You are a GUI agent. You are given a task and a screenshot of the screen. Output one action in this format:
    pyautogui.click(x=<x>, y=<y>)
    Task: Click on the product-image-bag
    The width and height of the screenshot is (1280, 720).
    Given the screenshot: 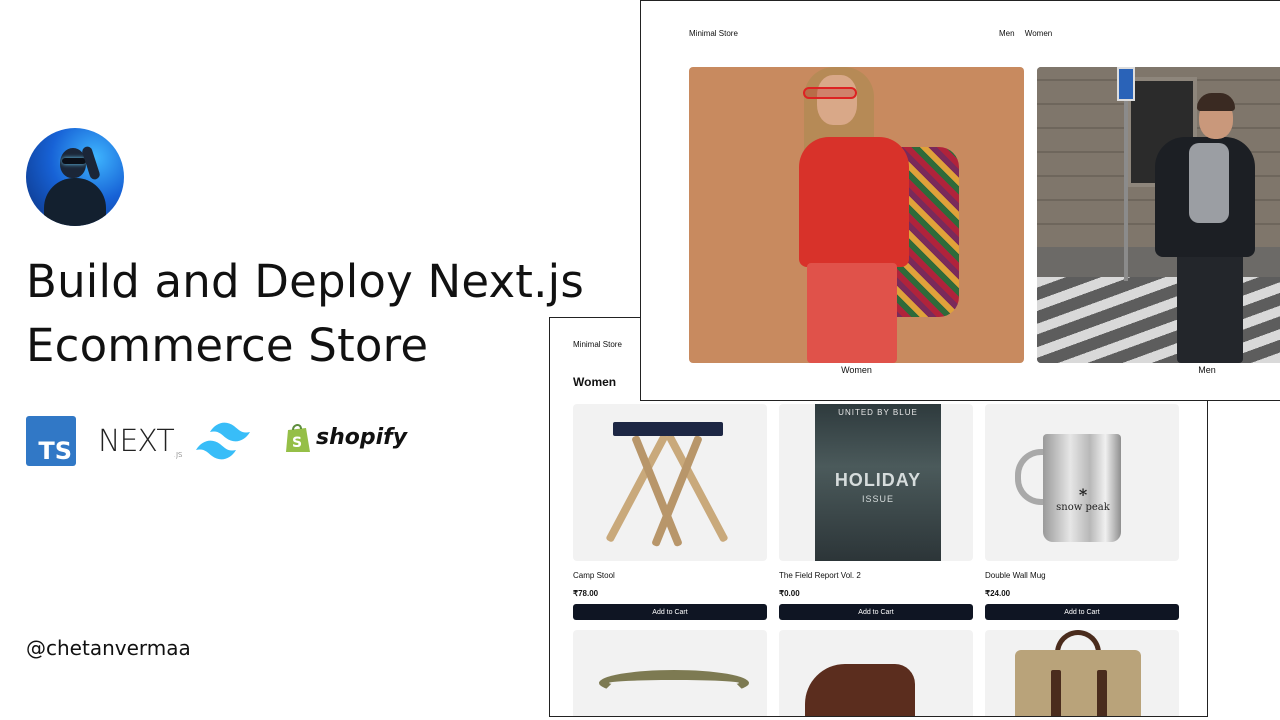 What is the action you would take?
    pyautogui.click(x=1082, y=673)
    